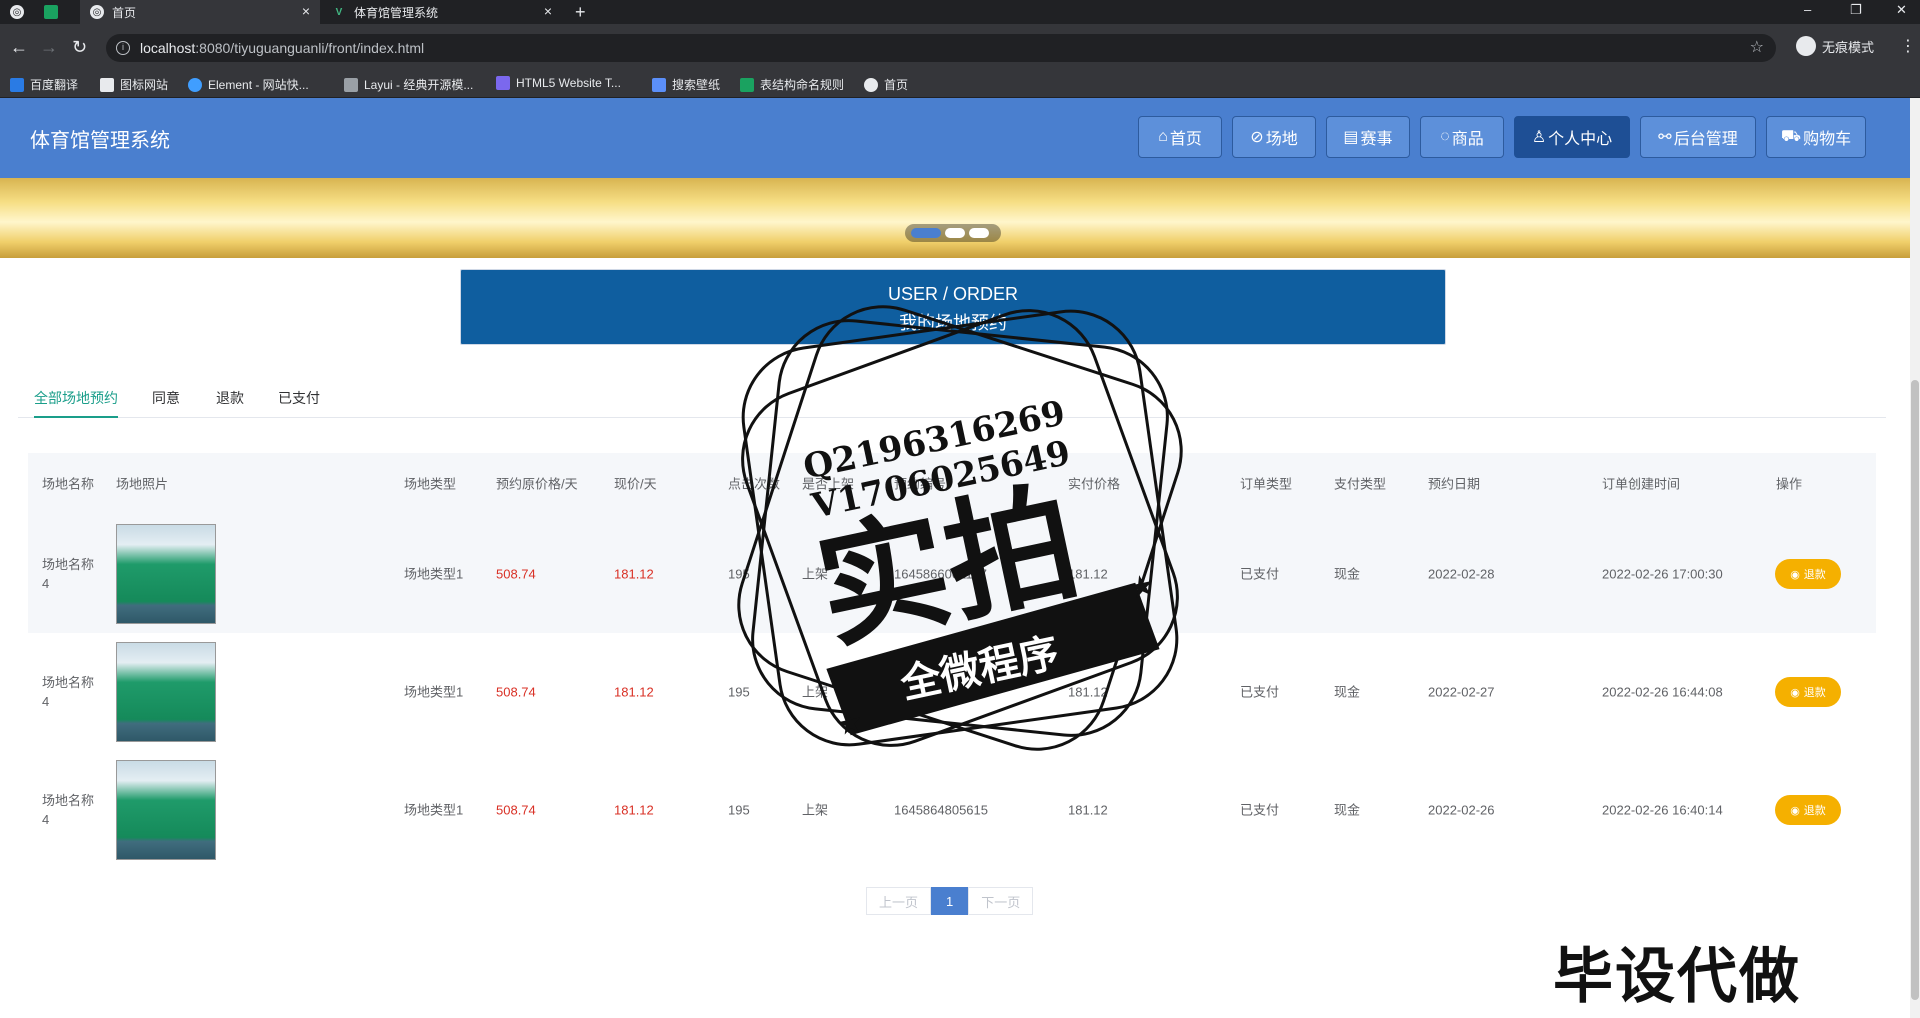 The width and height of the screenshot is (1920, 1018). What do you see at coordinates (76, 403) in the screenshot?
I see `tab-all-bookings: 全部场地预约` at bounding box center [76, 403].